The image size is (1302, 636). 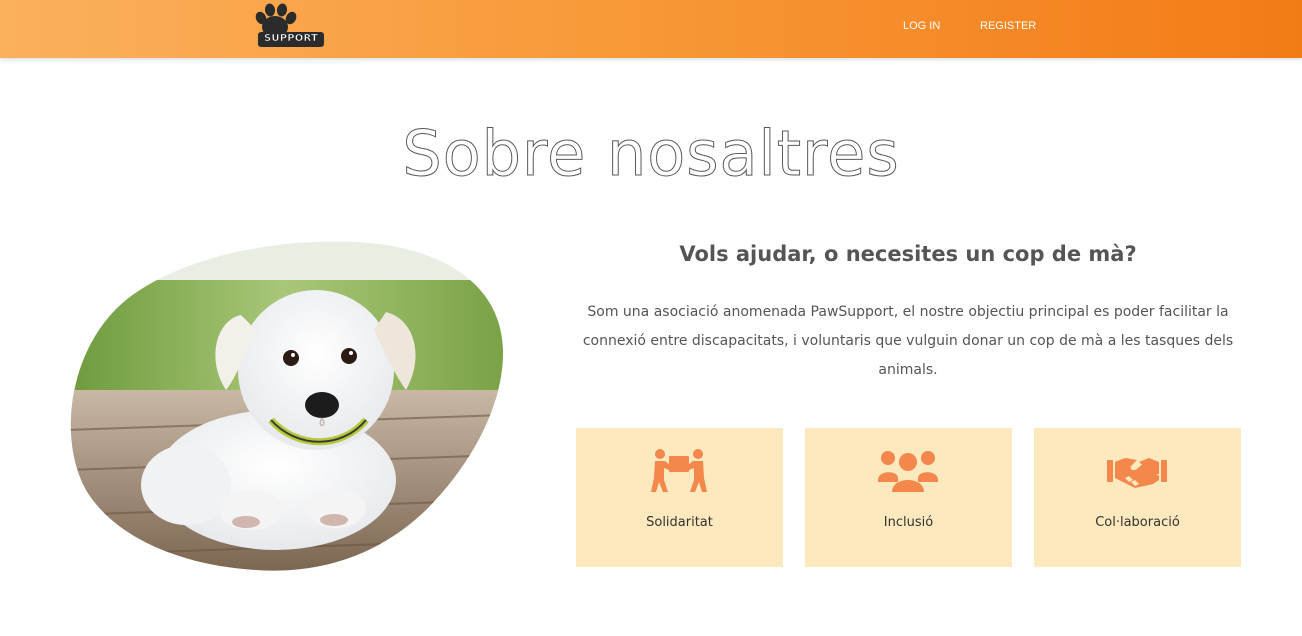 What do you see at coordinates (908, 254) in the screenshot?
I see `about-subtitle: Vols ajudar, o necesites un cop de mà?` at bounding box center [908, 254].